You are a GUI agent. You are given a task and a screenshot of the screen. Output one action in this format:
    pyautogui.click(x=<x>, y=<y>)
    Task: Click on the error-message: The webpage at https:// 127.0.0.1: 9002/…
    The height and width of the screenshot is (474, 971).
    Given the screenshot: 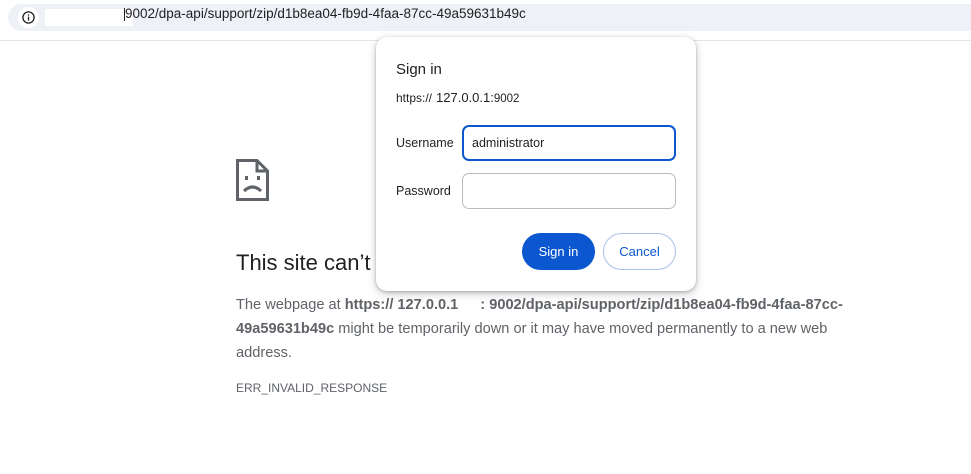 What is the action you would take?
    pyautogui.click(x=541, y=329)
    